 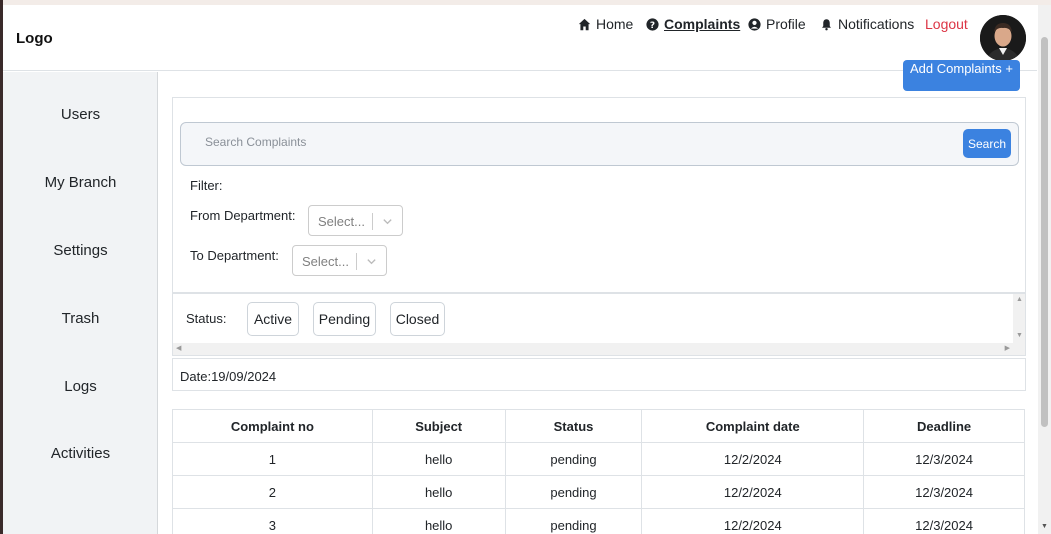 I want to click on date-panel: Date:19/09/2024, so click(x=599, y=374).